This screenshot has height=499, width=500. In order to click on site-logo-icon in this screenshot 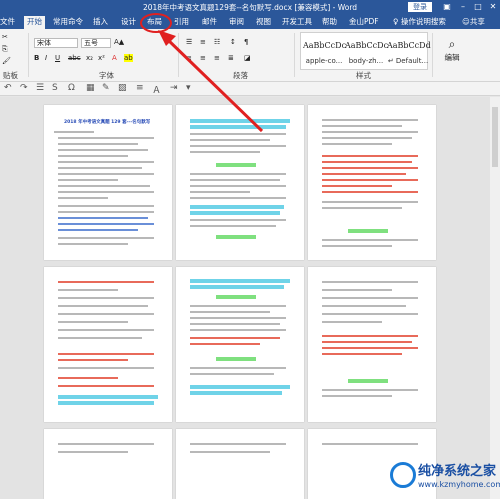, I will do `click(403, 475)`.